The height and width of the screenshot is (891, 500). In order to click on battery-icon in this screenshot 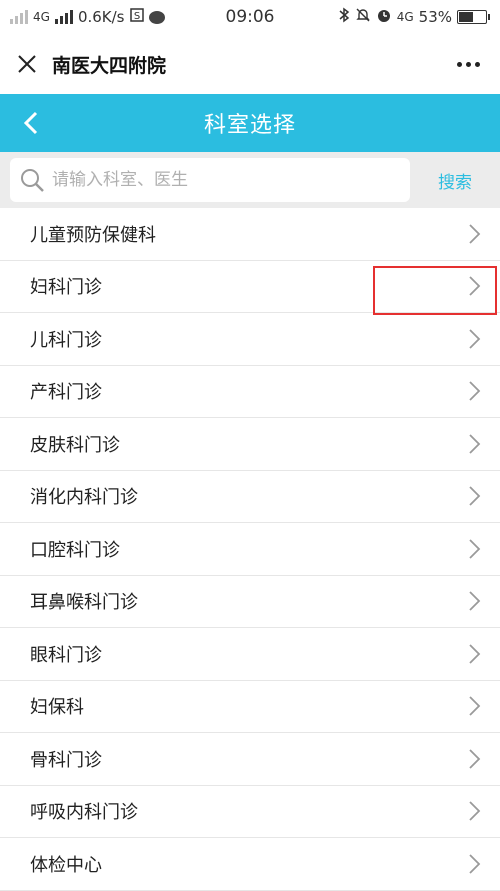, I will do `click(473, 17)`.